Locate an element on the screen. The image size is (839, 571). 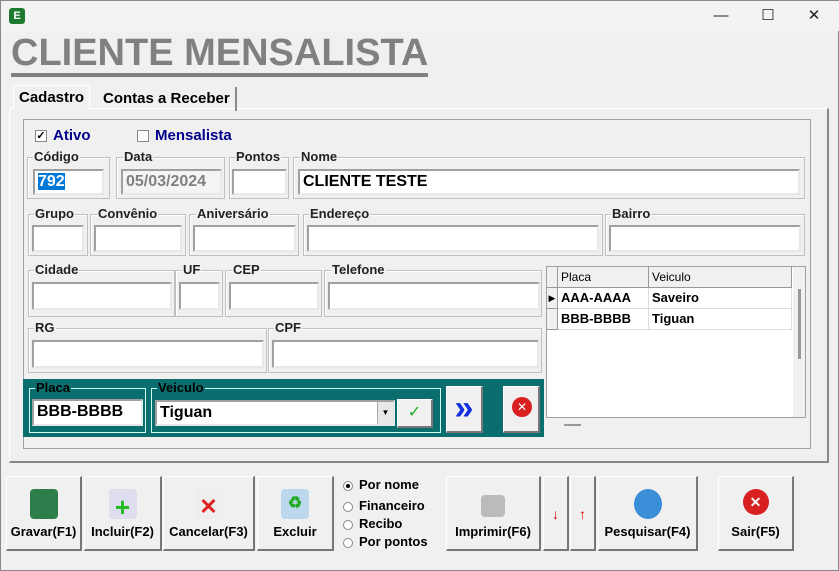
grid-cell: AAA-AAAA is located at coordinates (603, 298).